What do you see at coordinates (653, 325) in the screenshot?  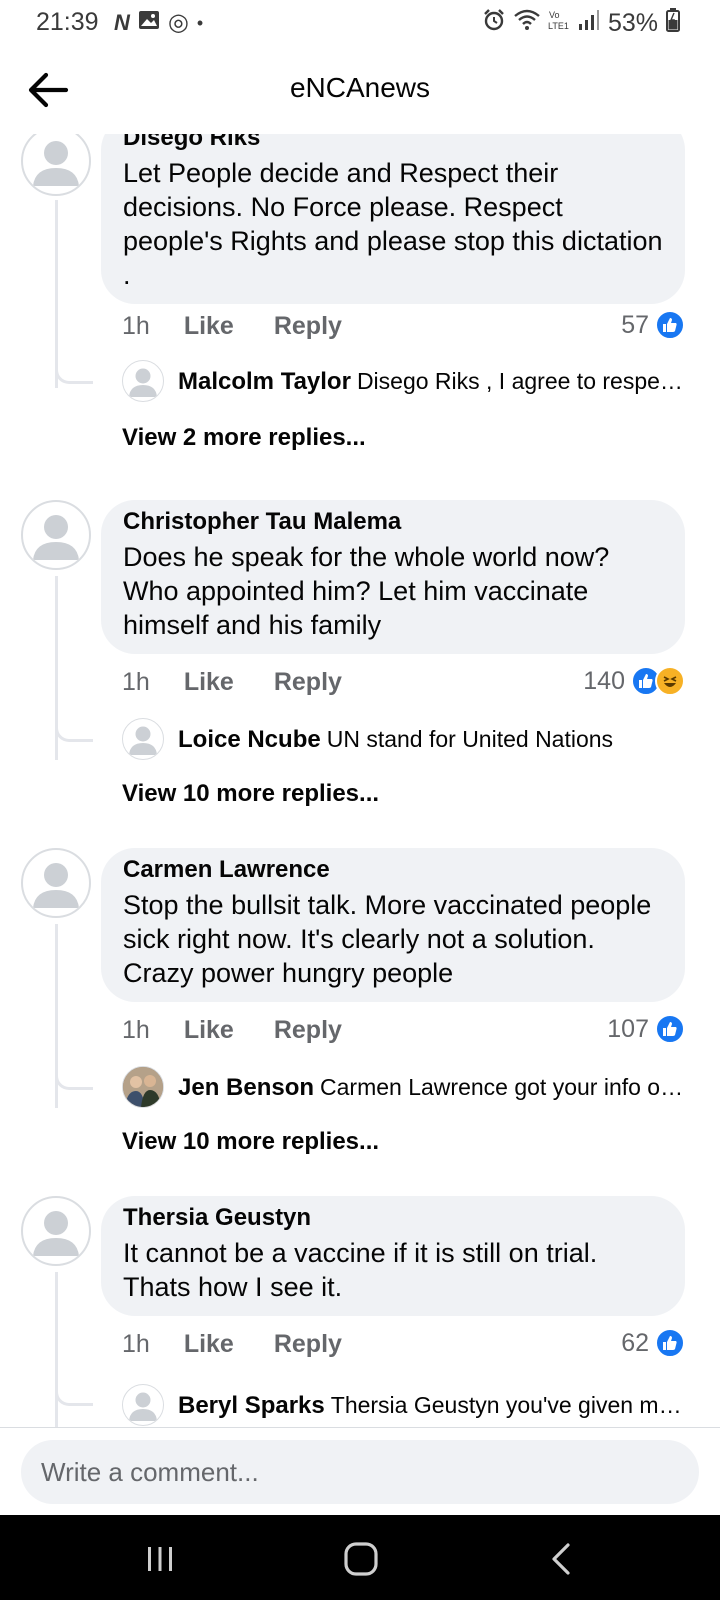 I see `reaction-summary: 57` at bounding box center [653, 325].